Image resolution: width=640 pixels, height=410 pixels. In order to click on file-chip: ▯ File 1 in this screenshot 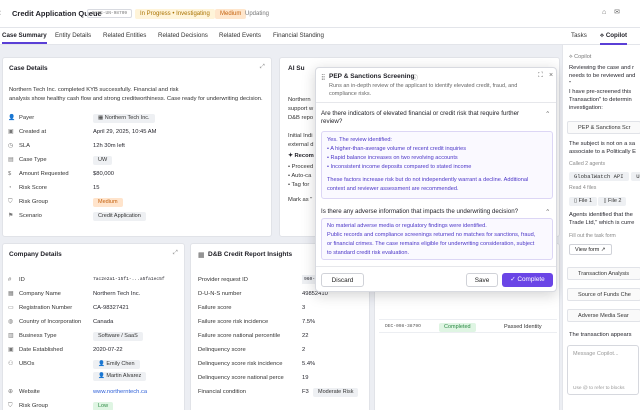, I will do `click(583, 201)`.